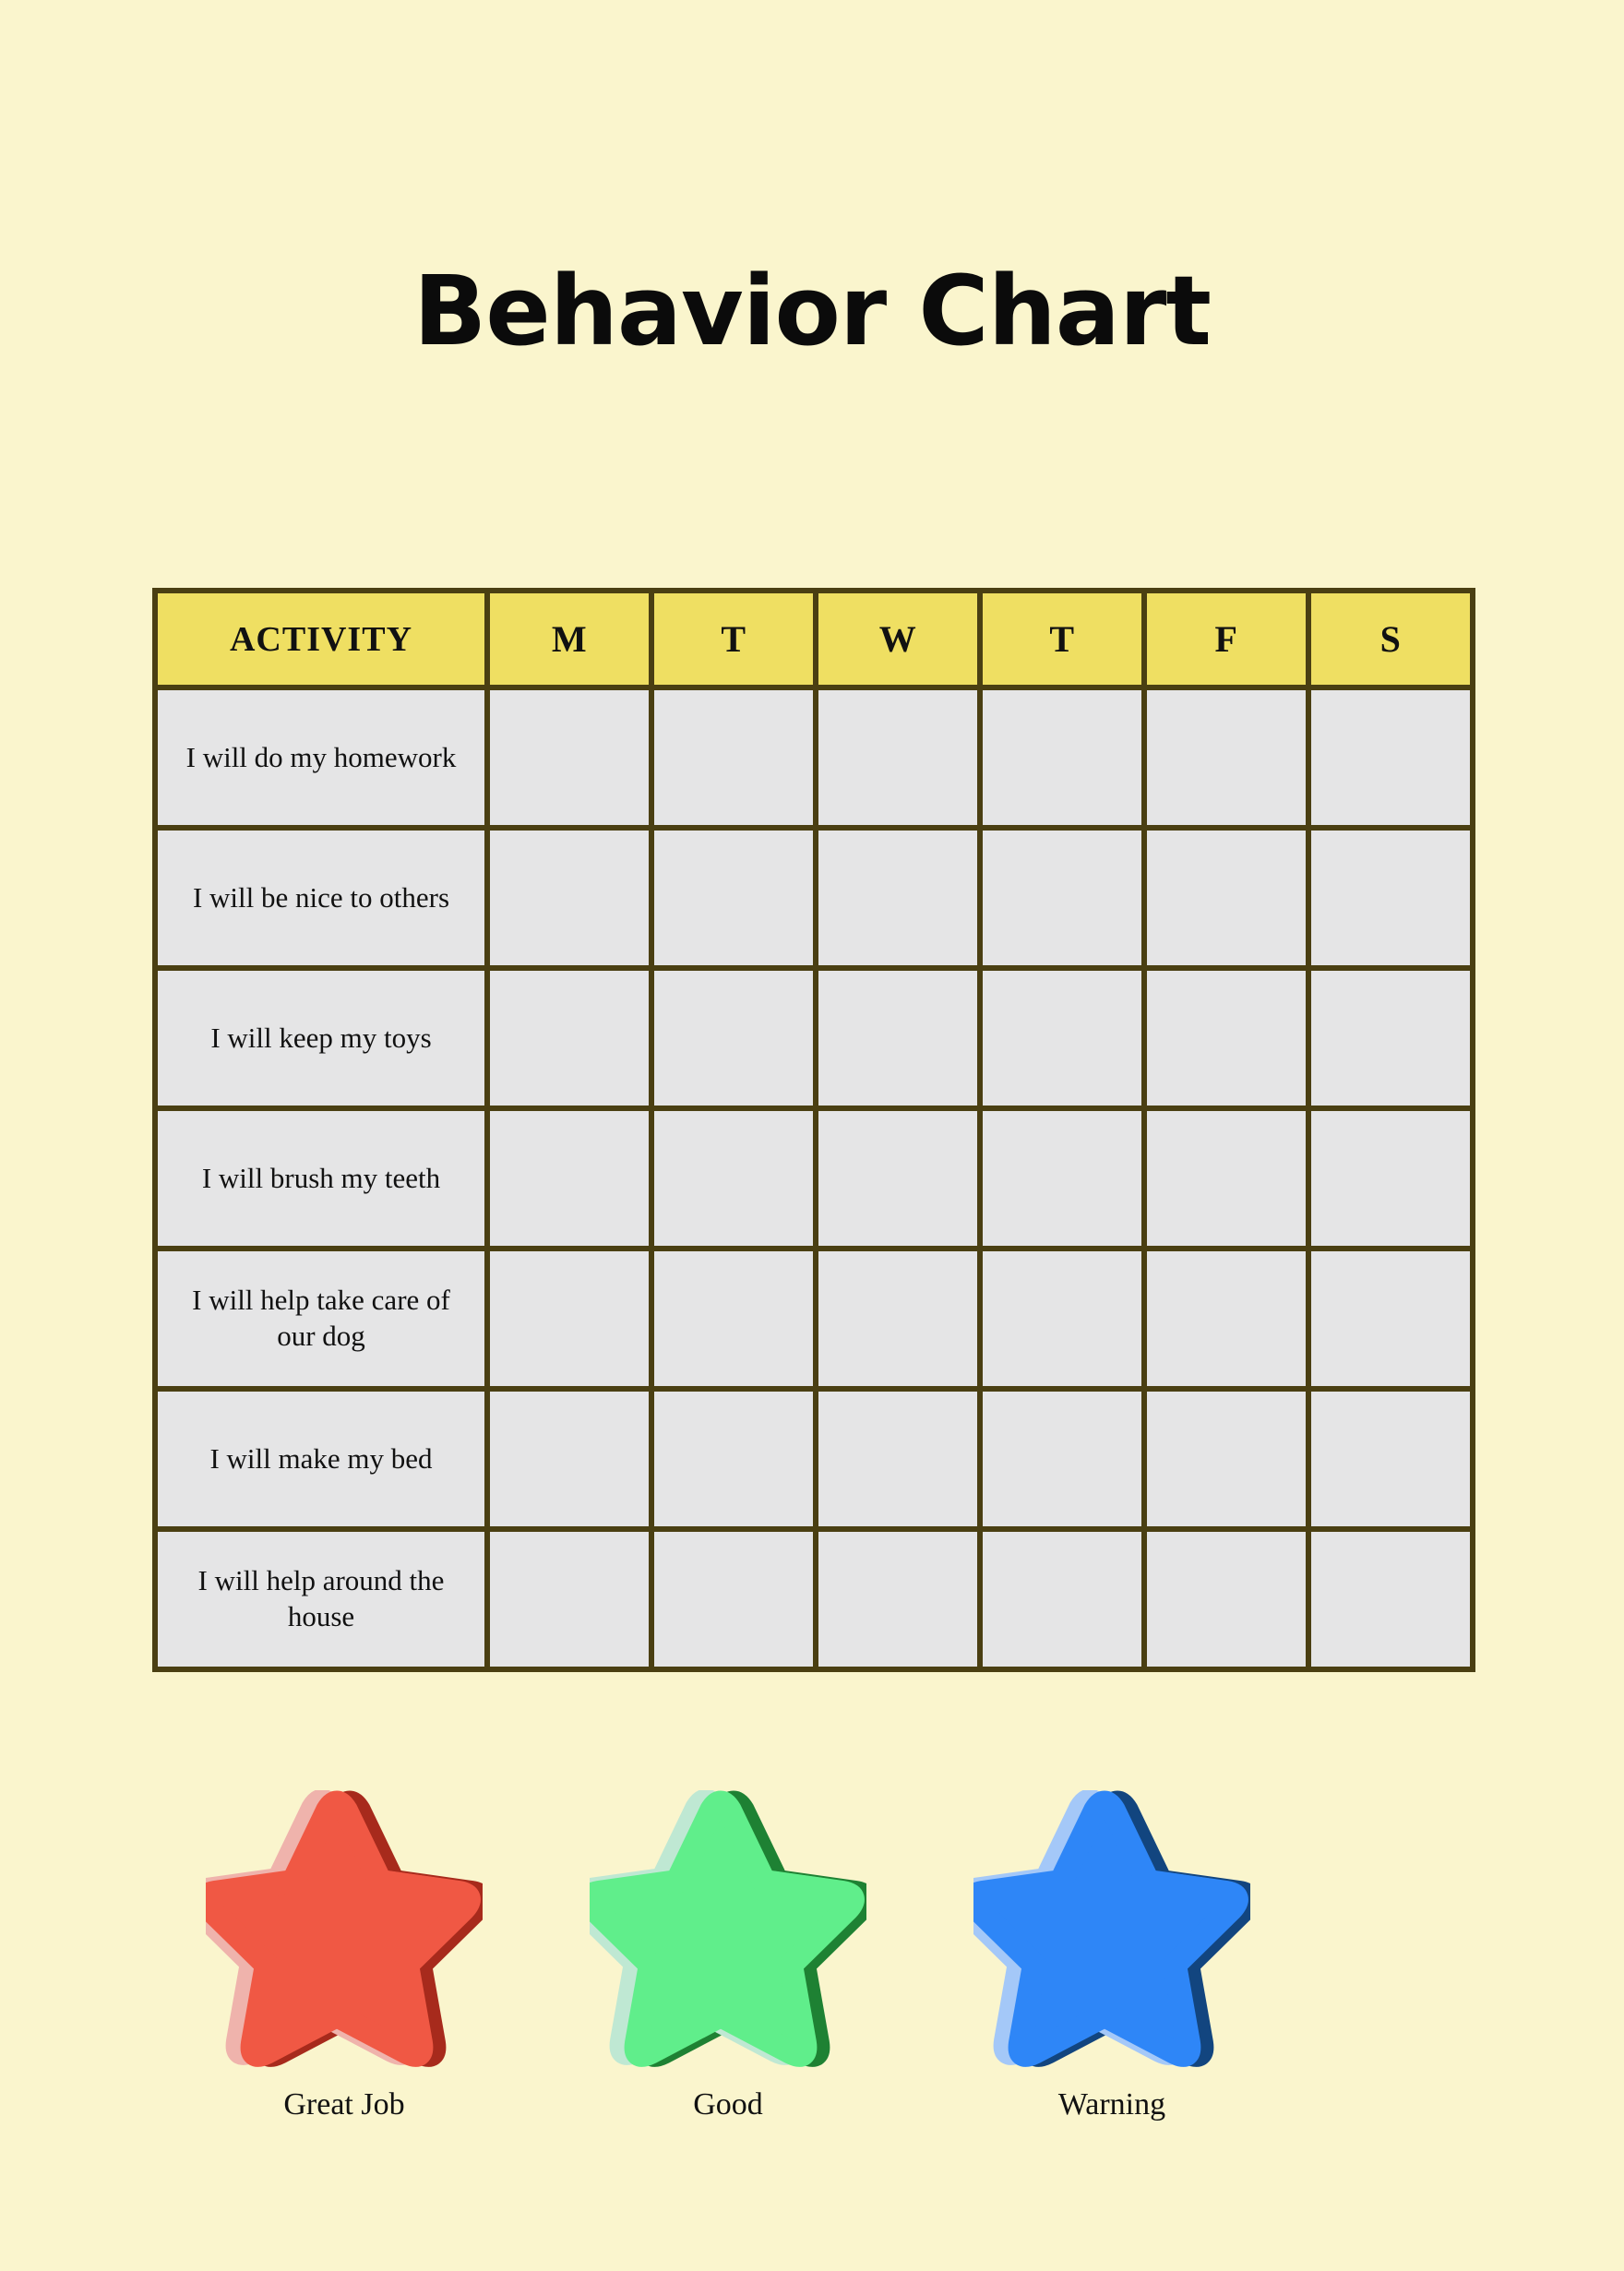  I want to click on table-row: I will help take care of our dog, so click(813, 1319).